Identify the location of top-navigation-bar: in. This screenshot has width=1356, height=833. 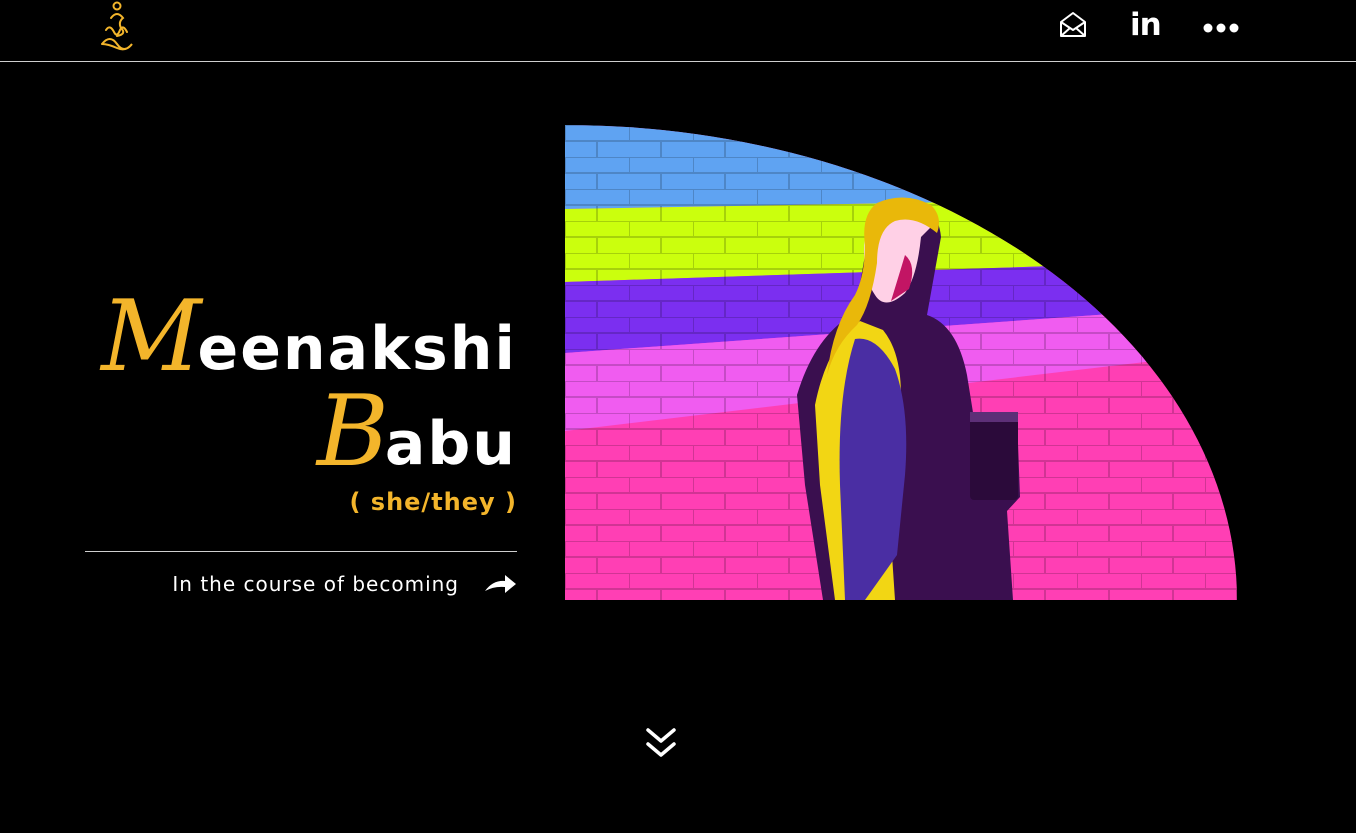
(678, 31).